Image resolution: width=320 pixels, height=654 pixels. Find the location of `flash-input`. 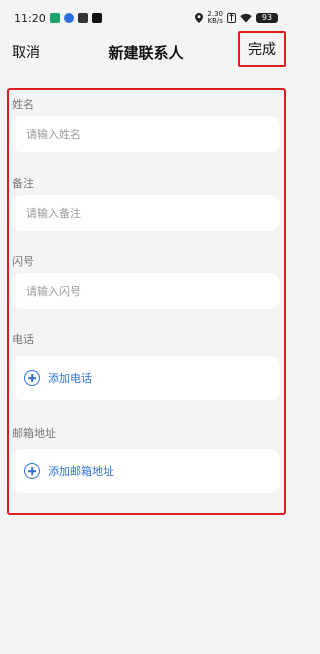

flash-input is located at coordinates (146, 291).